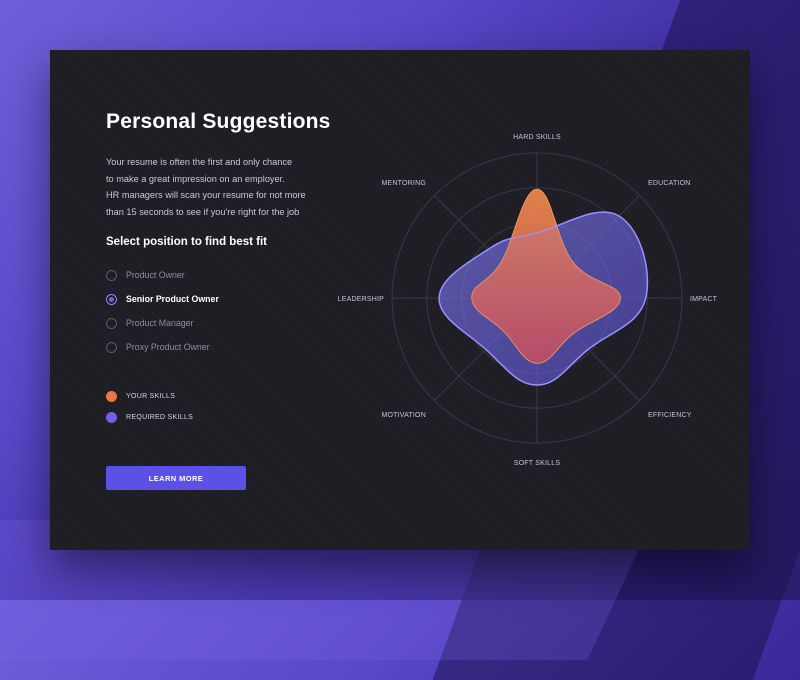 This screenshot has height=680, width=800. Describe the element at coordinates (537, 137) in the screenshot. I see `axis-label-hard-skills: HARD SKILLS` at that location.